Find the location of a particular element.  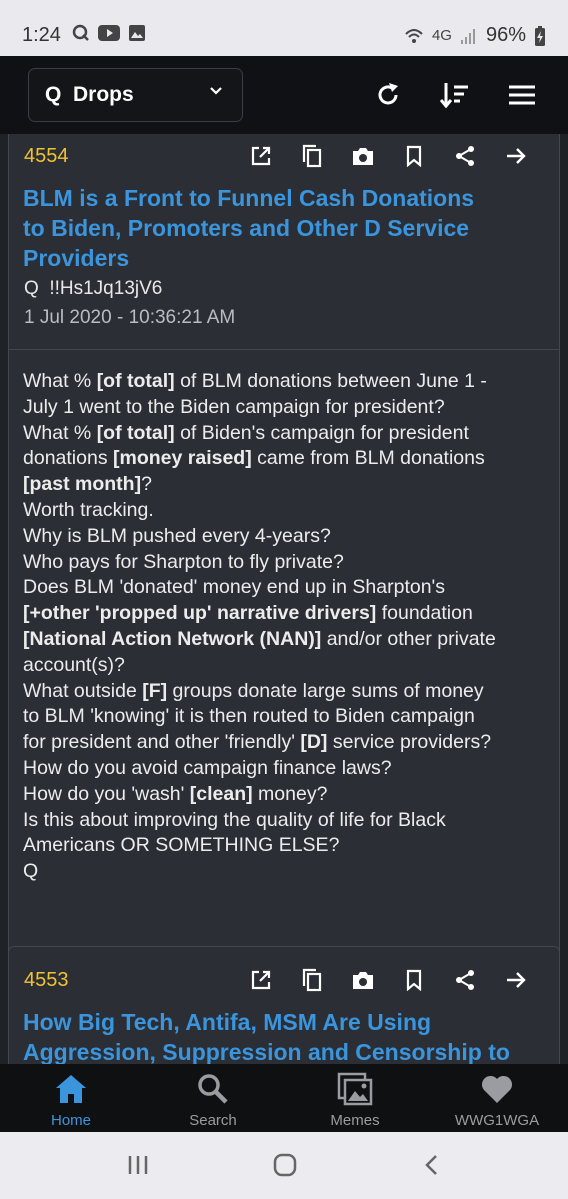

post-body-emphasis: [F] is located at coordinates (155, 690).